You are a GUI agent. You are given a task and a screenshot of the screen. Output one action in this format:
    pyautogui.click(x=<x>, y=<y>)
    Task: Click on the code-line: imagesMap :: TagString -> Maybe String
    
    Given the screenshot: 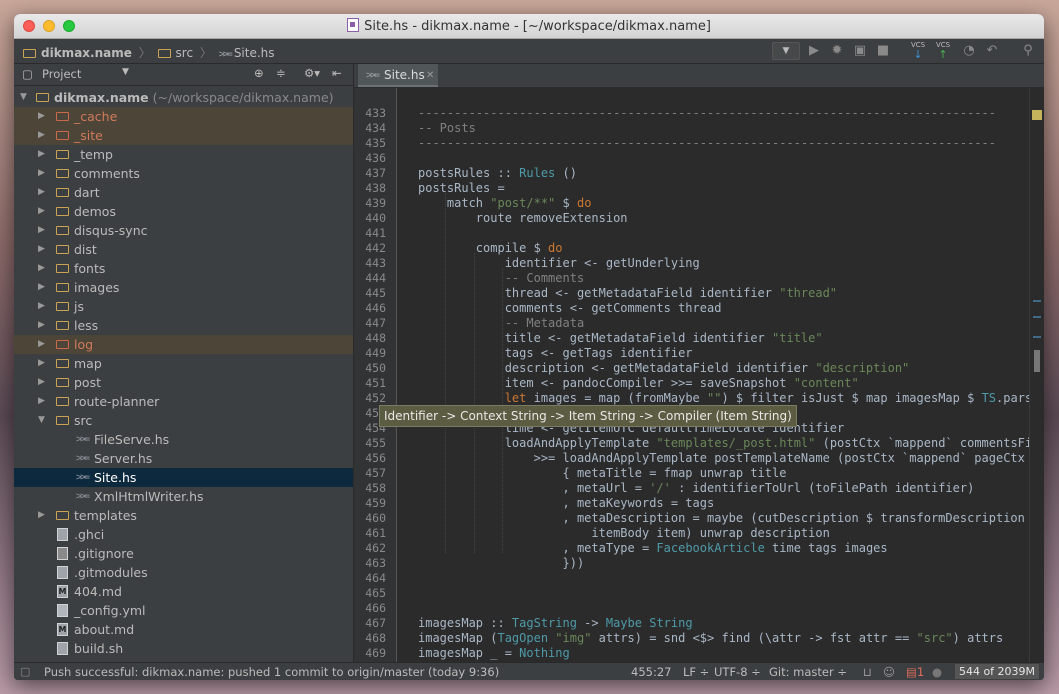 What is the action you would take?
    pyautogui.click(x=555, y=623)
    